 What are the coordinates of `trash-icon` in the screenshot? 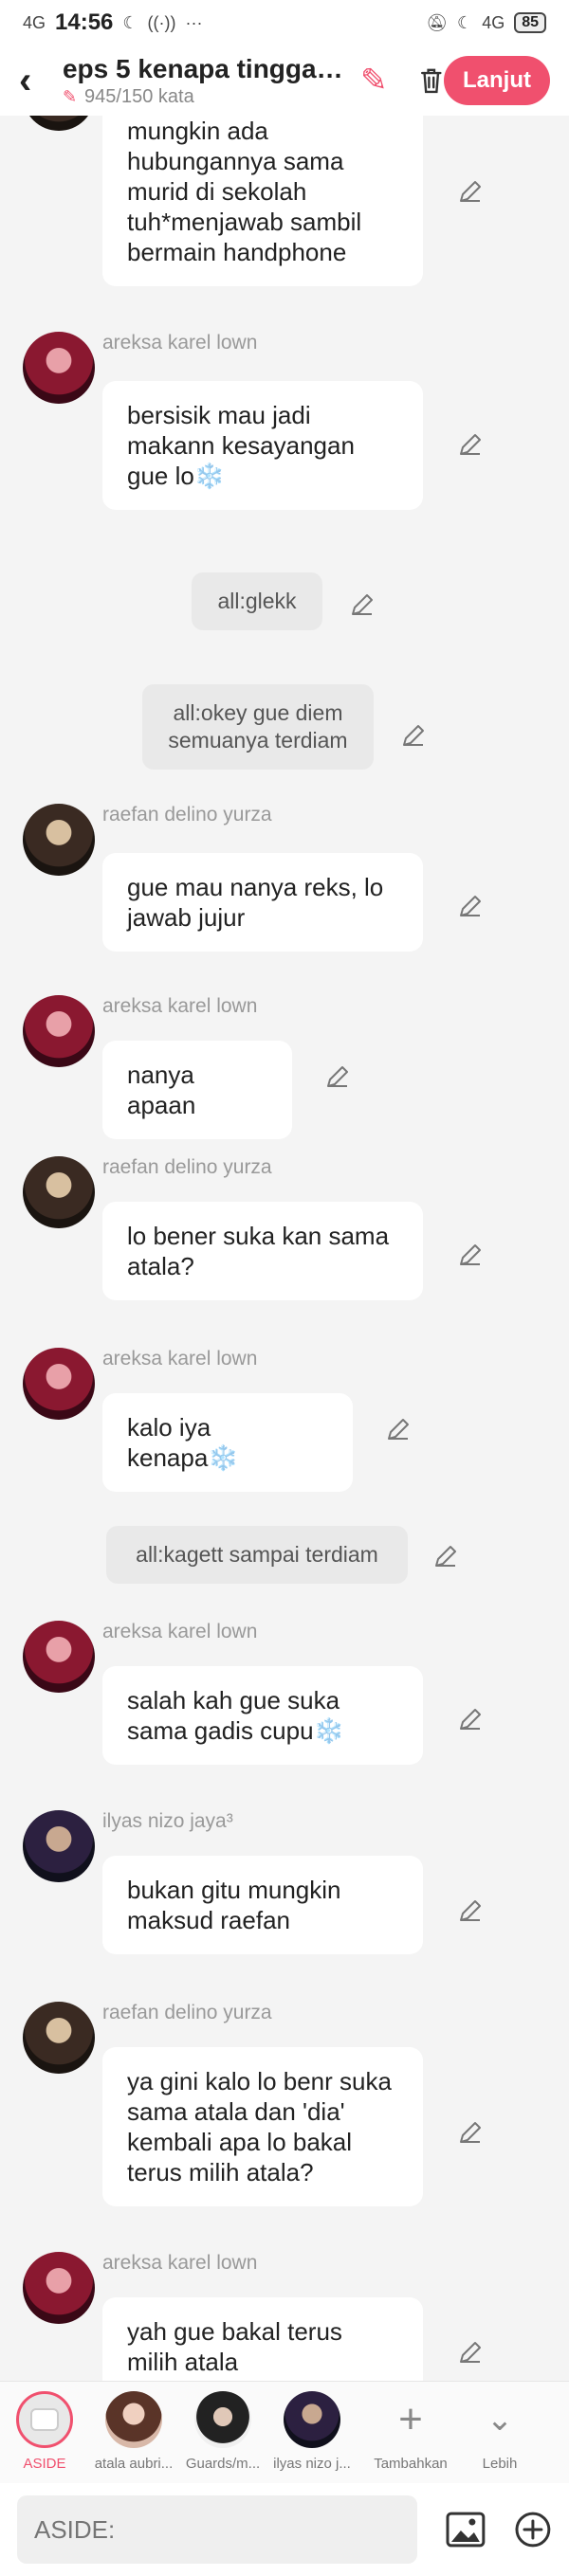 It's located at (431, 80).